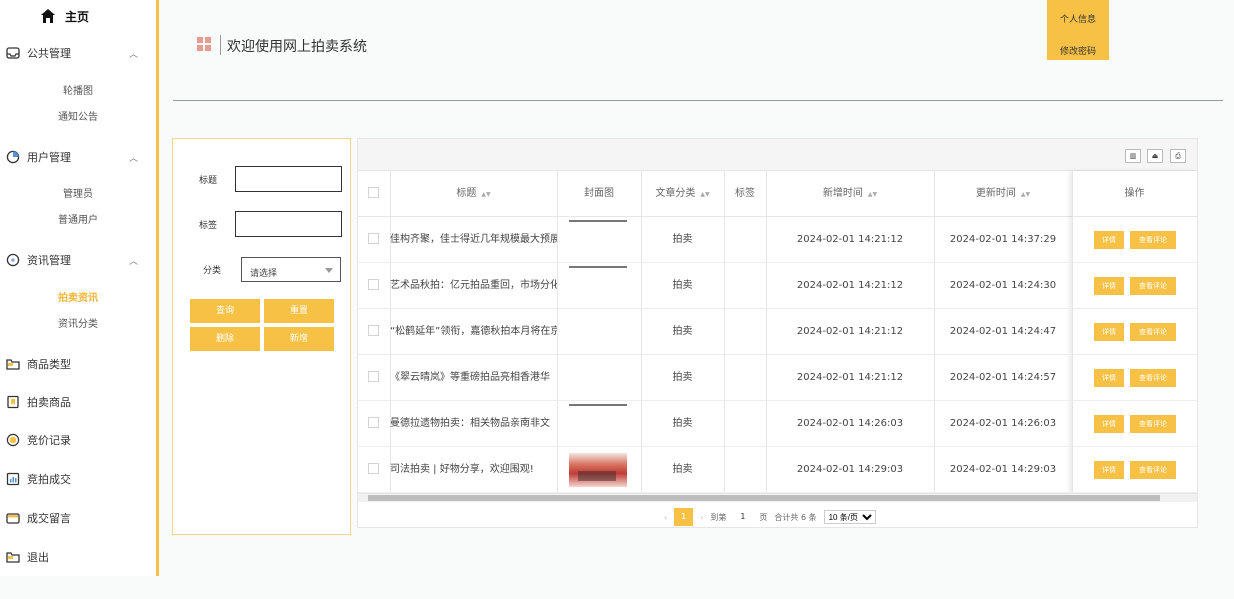 The image size is (1234, 599). I want to click on row-updated: 2024-02-01 14:24:47, so click(1003, 331).